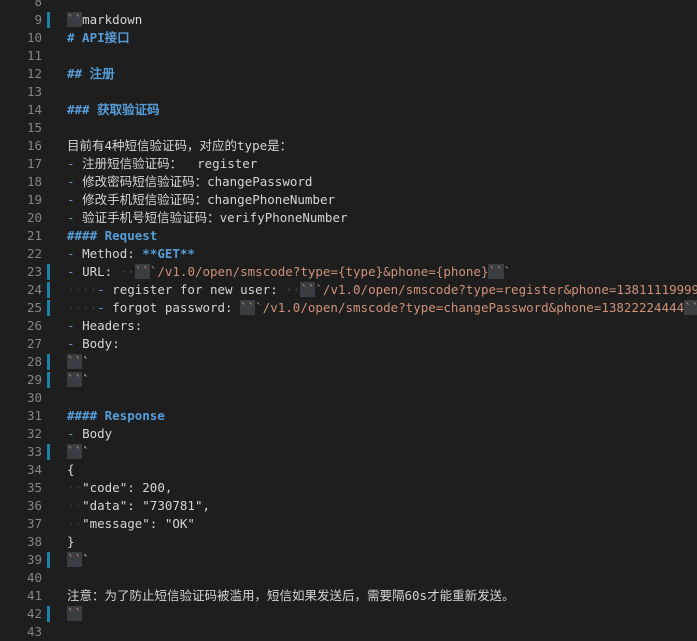 This screenshot has height=641, width=697. What do you see at coordinates (382, 74) in the screenshot?
I see `line-content: ## 注册` at bounding box center [382, 74].